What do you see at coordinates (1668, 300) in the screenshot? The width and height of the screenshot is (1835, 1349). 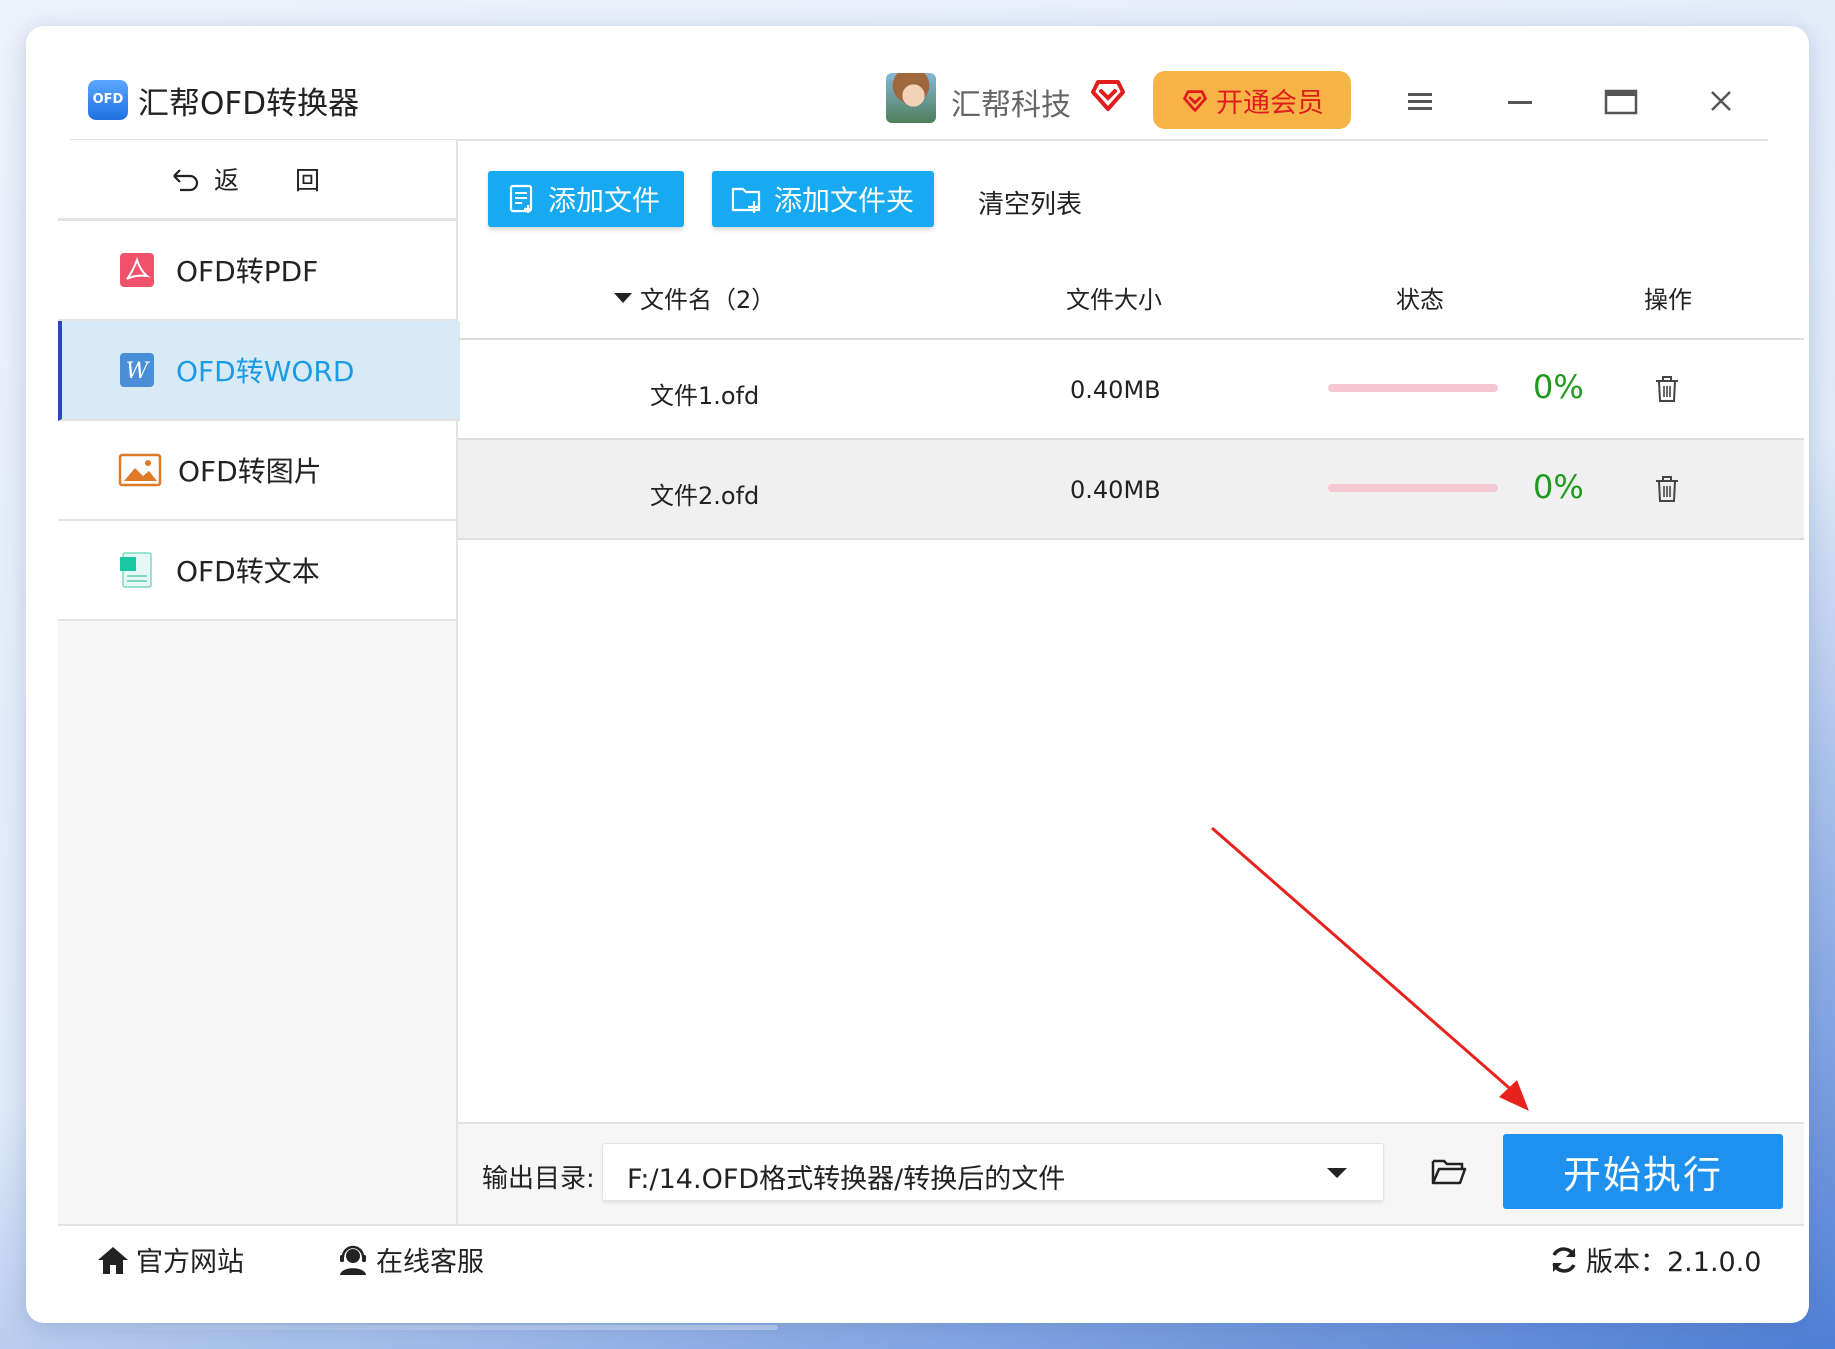 I see `column-header-action: 操作` at bounding box center [1668, 300].